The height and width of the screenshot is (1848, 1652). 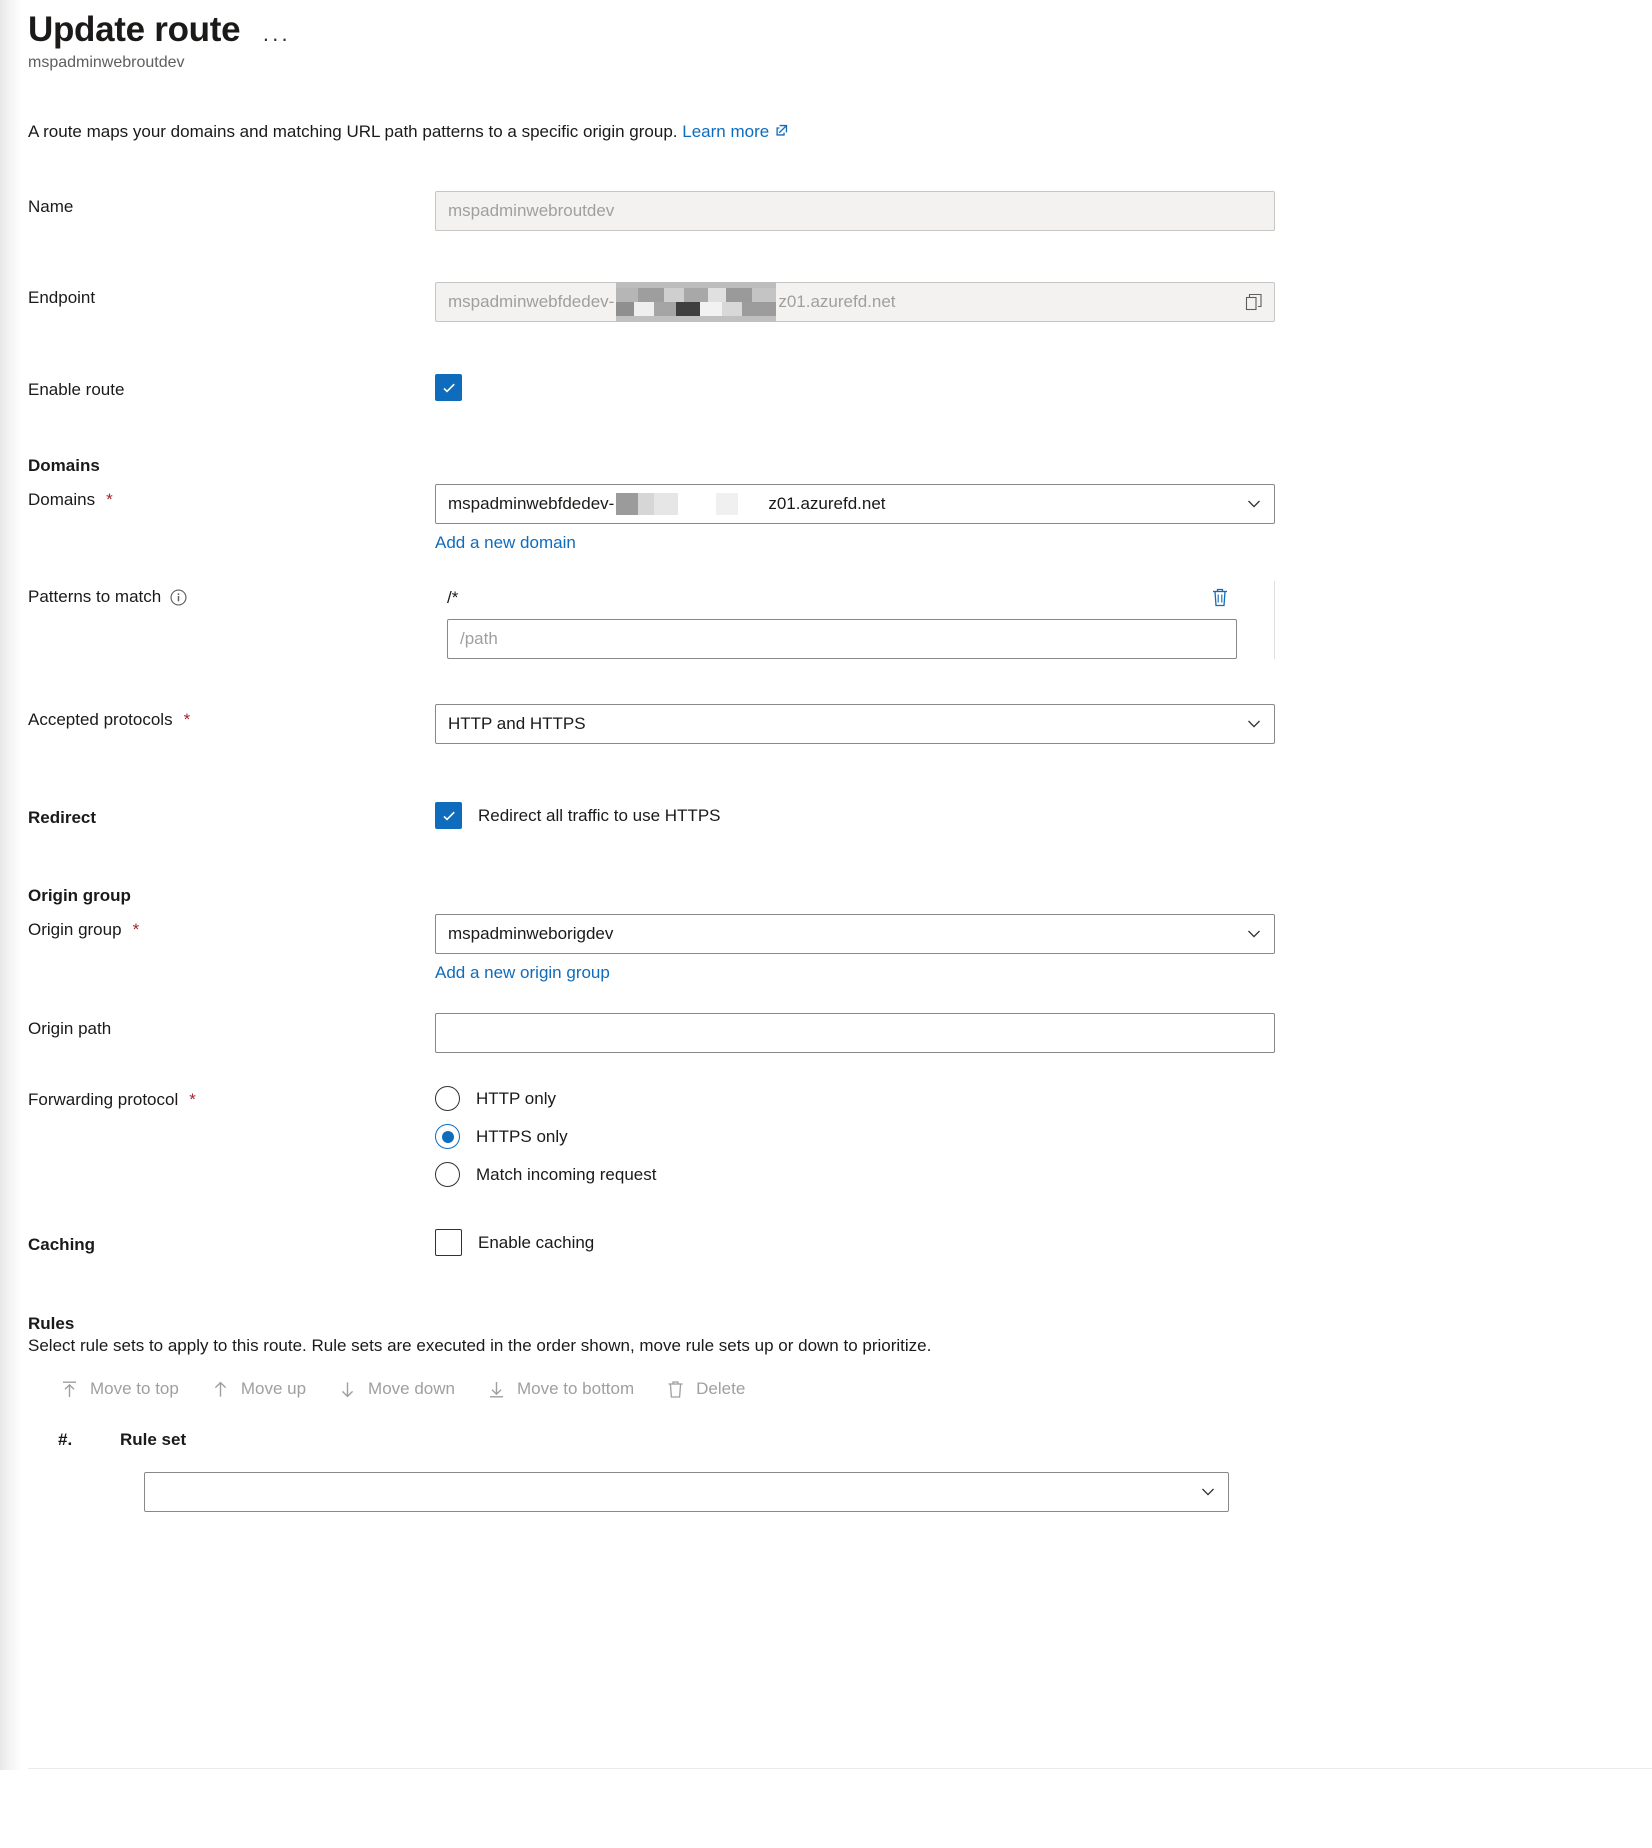 What do you see at coordinates (855, 211) in the screenshot?
I see `name-input: mspadminwebroutdev` at bounding box center [855, 211].